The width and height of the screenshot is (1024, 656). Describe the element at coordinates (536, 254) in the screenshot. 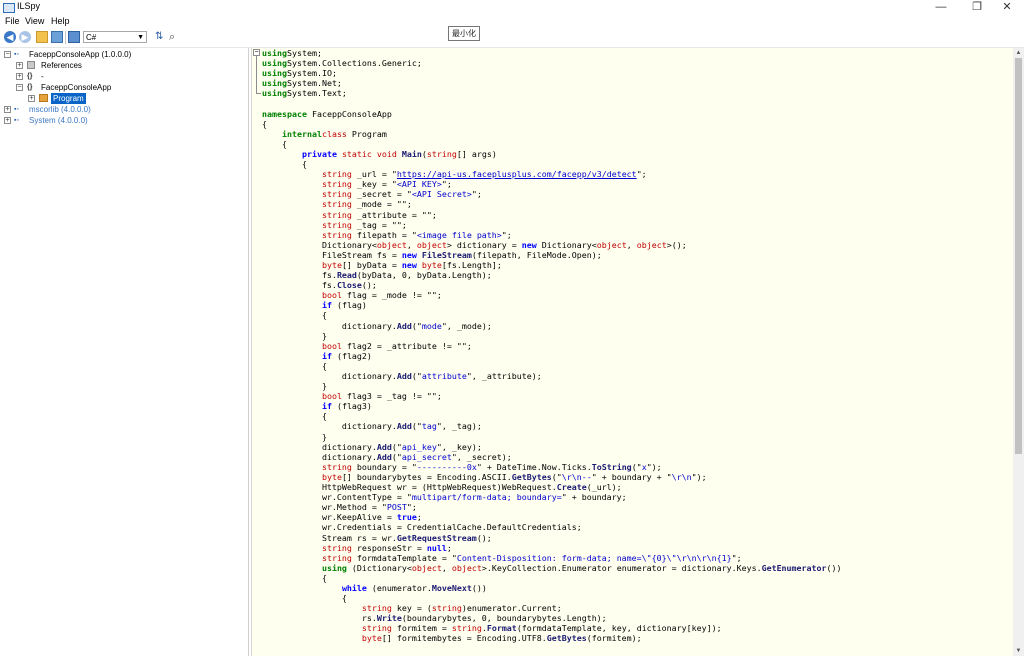

I see `code-token: (filepath, FileMode.Open);` at that location.